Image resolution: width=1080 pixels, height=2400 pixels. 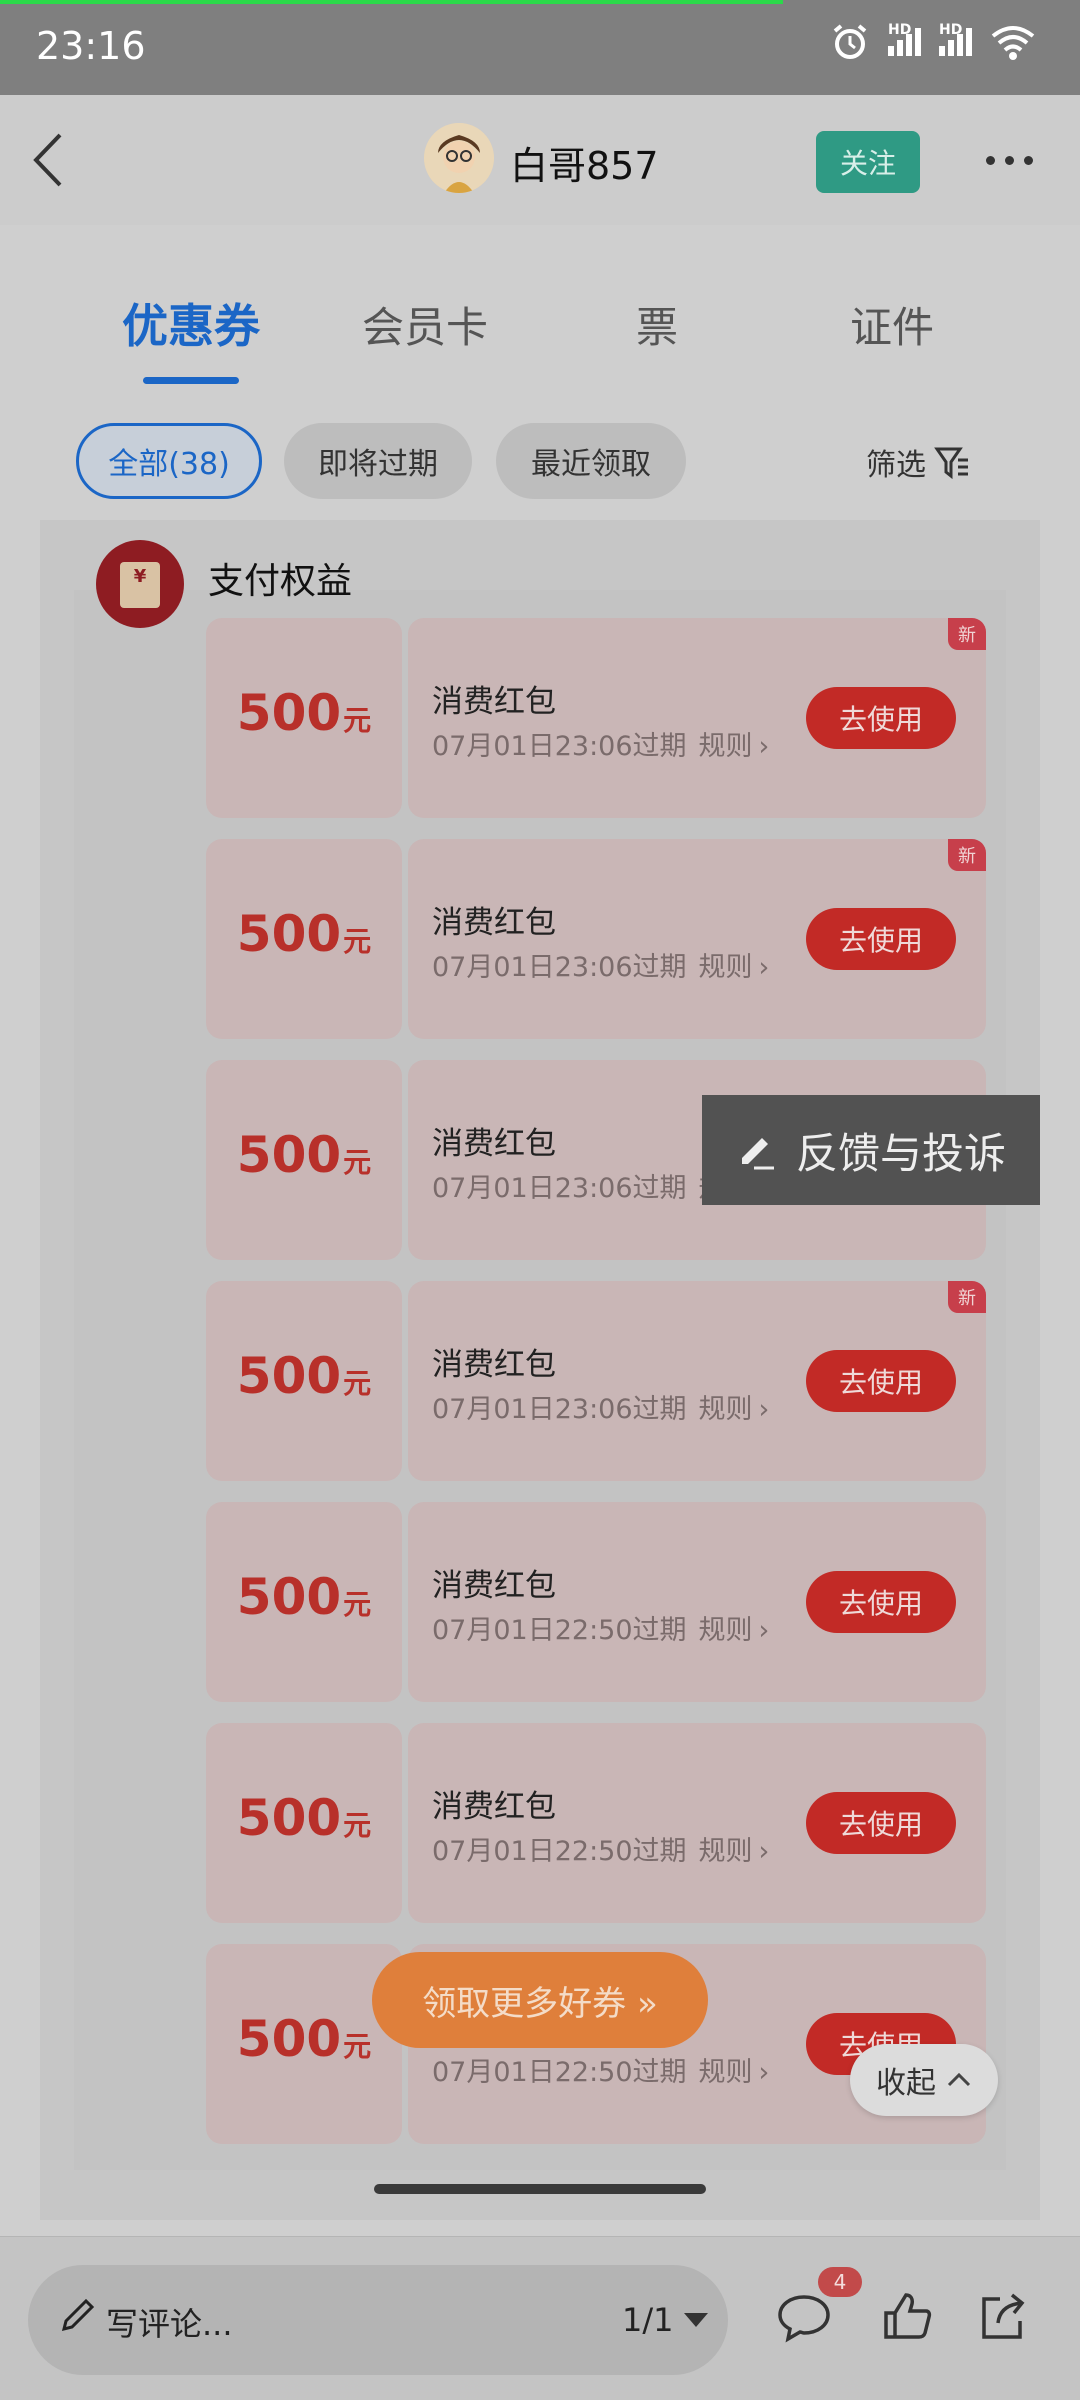 I want to click on get-more-coupons-button: 领取更多好券 », so click(x=540, y=2000).